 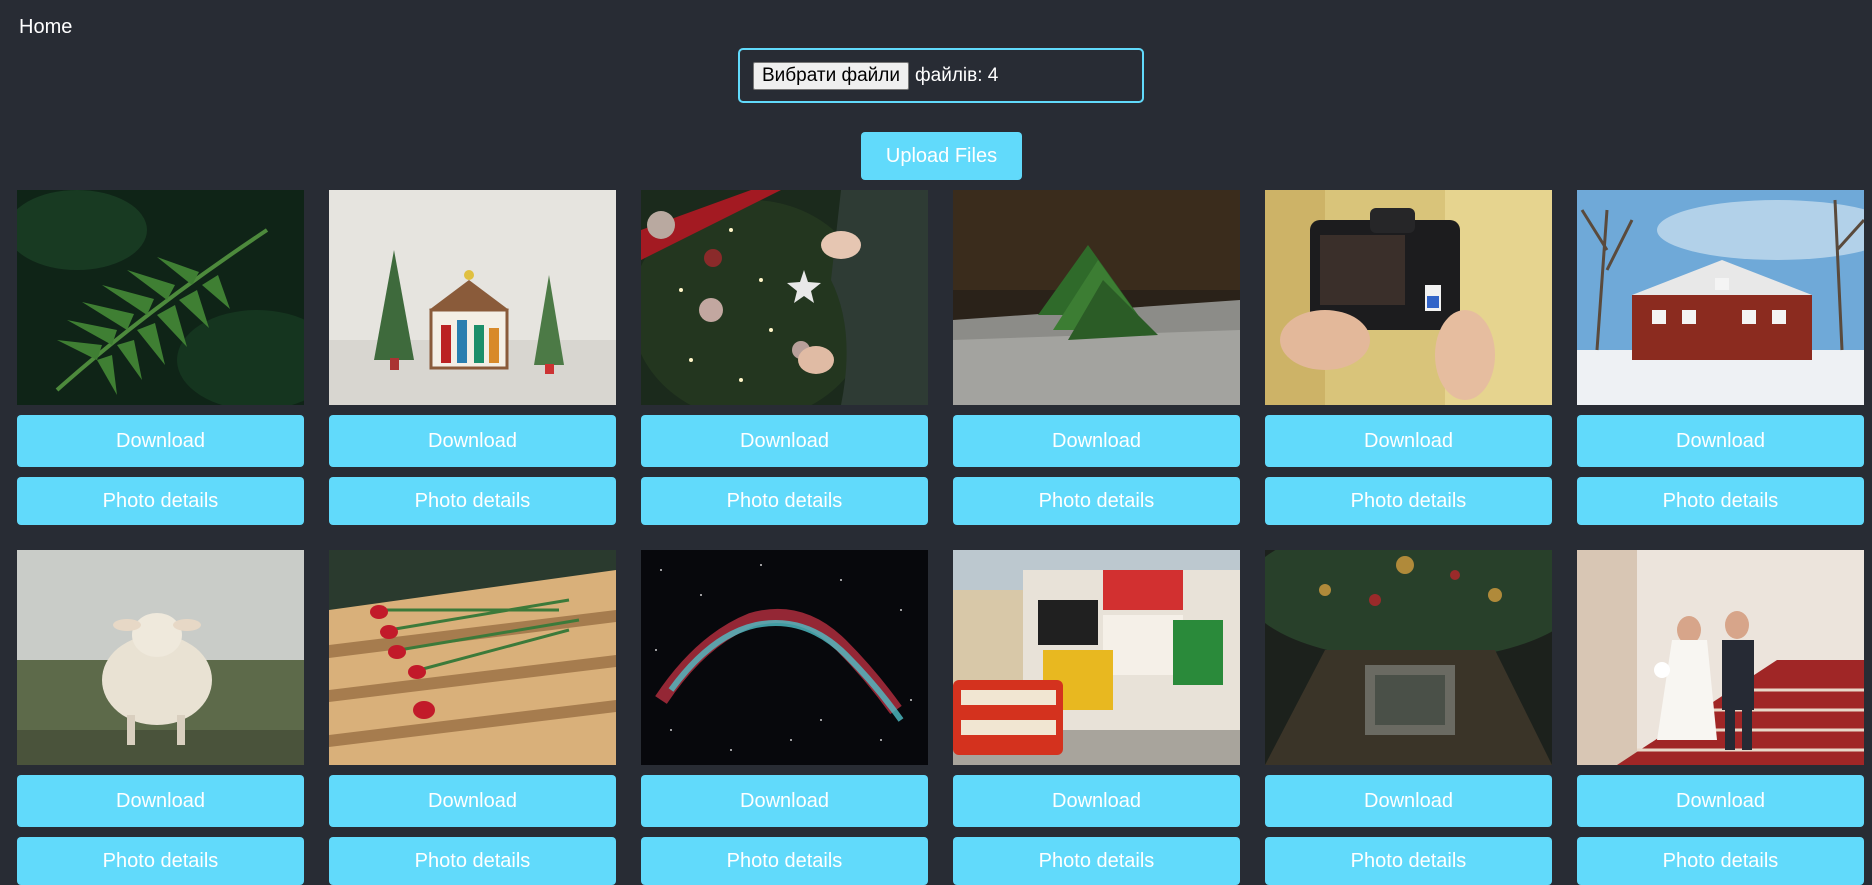 I want to click on choose-files-button: Вибрати файли, so click(x=831, y=75).